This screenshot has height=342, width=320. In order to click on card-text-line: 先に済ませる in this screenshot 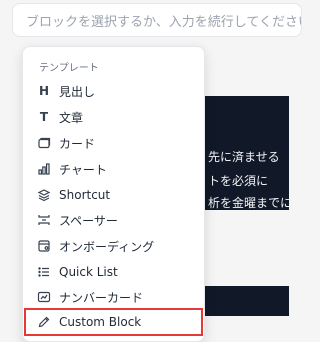, I will do `click(244, 157)`.